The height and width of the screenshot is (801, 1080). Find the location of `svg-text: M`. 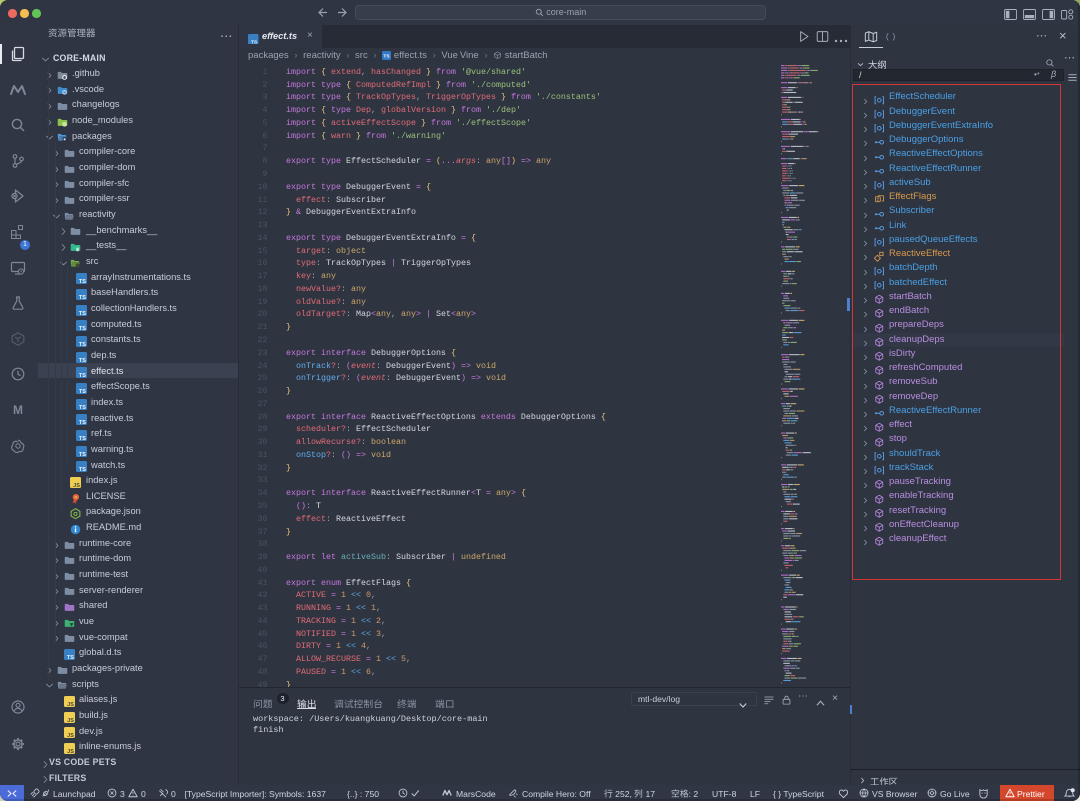

svg-text: M is located at coordinates (18, 410).